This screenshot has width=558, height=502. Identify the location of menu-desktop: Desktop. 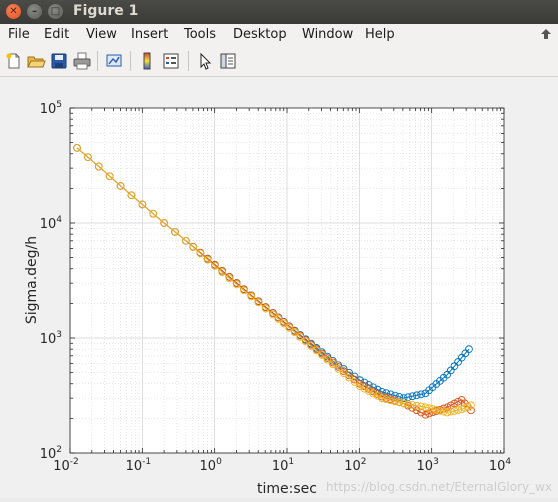
(260, 34).